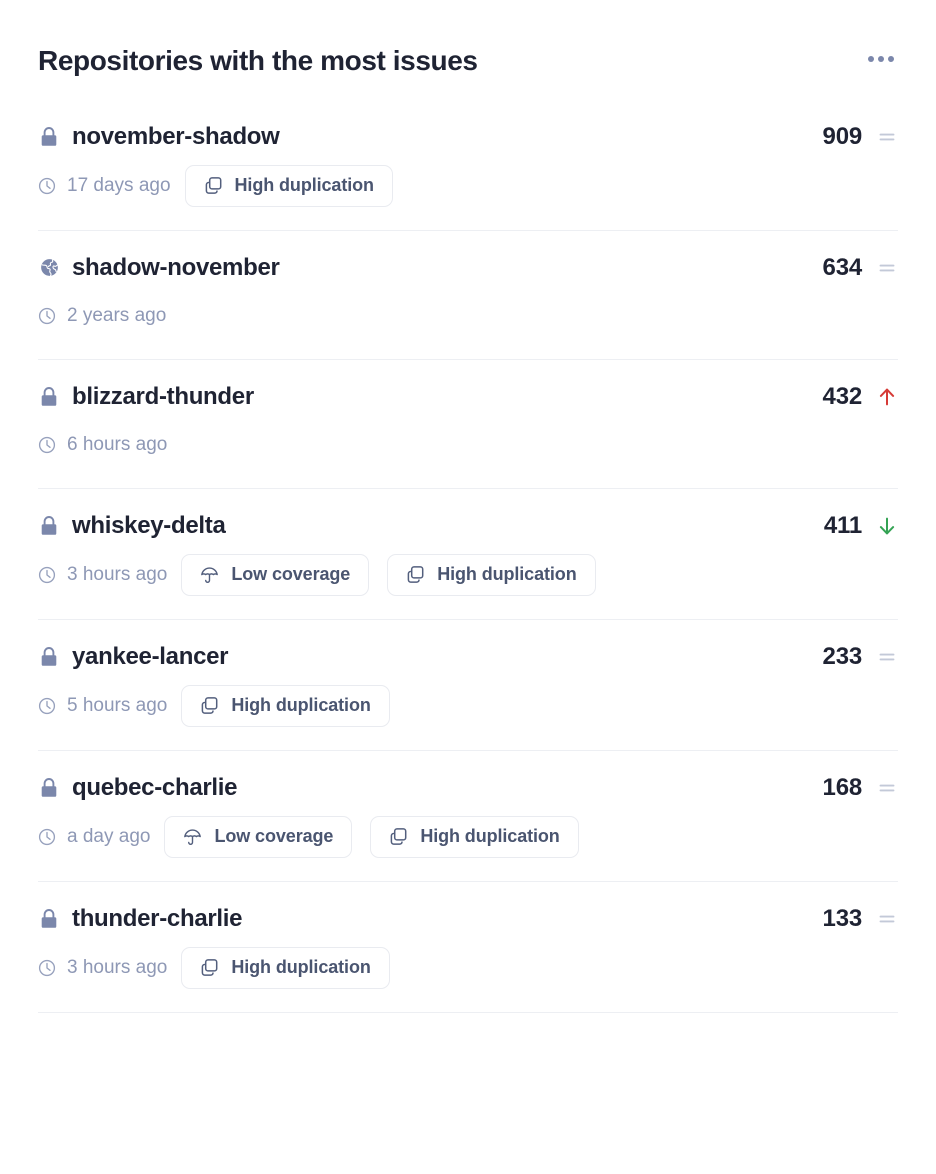 The image size is (936, 1174). I want to click on repository-metric: 411, so click(839, 526).